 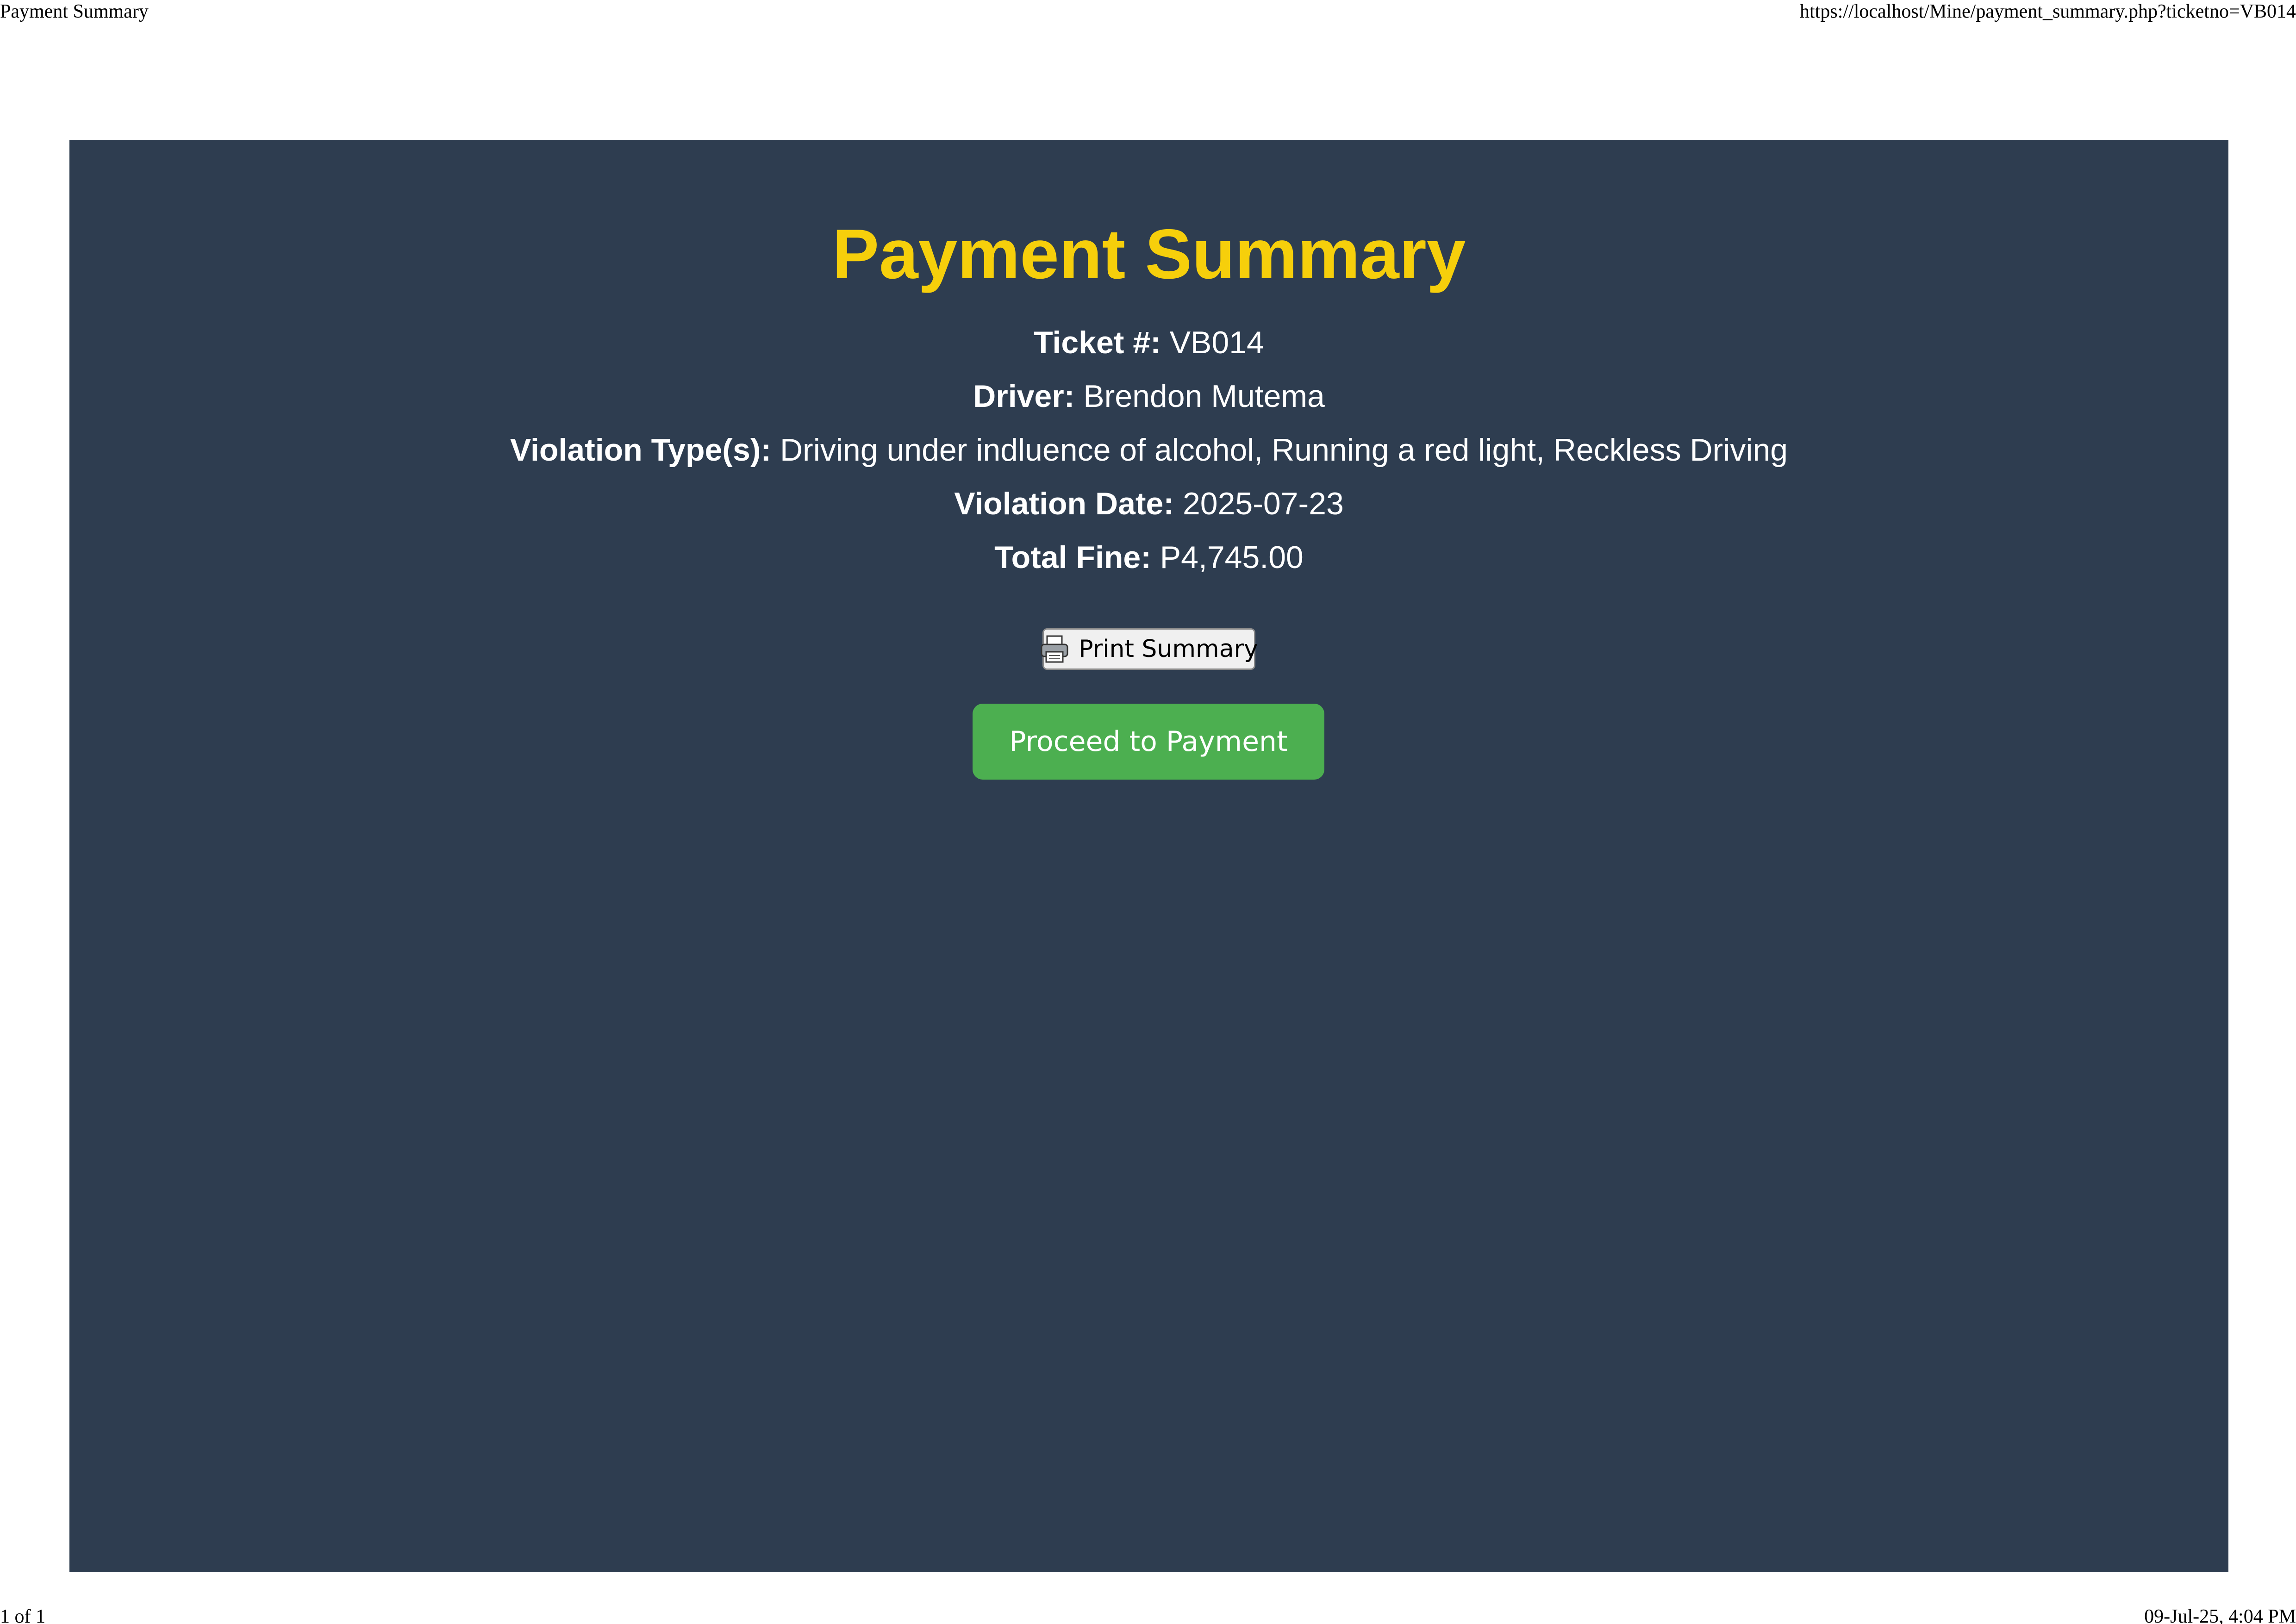 I want to click on proceed-to-payment-button: Proceed to Payment, so click(x=1148, y=742).